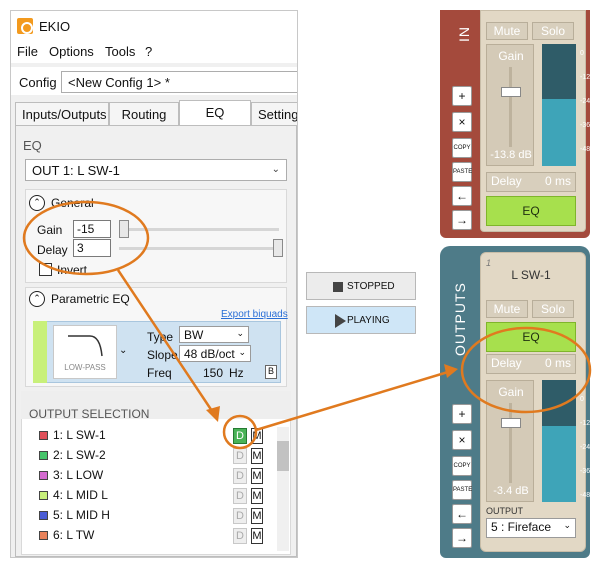 This screenshot has width=596, height=572. What do you see at coordinates (148, 51) in the screenshot?
I see `menu-help: ?` at bounding box center [148, 51].